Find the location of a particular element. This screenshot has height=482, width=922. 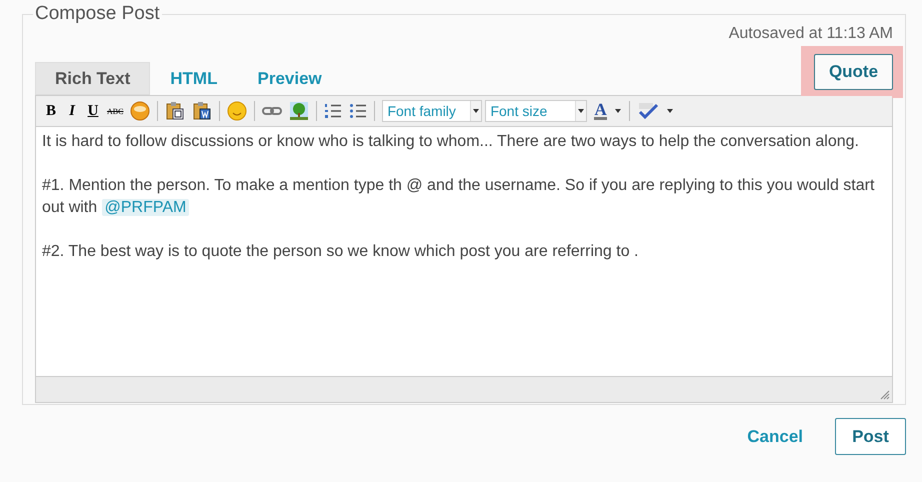

underline-button: U is located at coordinates (93, 111).